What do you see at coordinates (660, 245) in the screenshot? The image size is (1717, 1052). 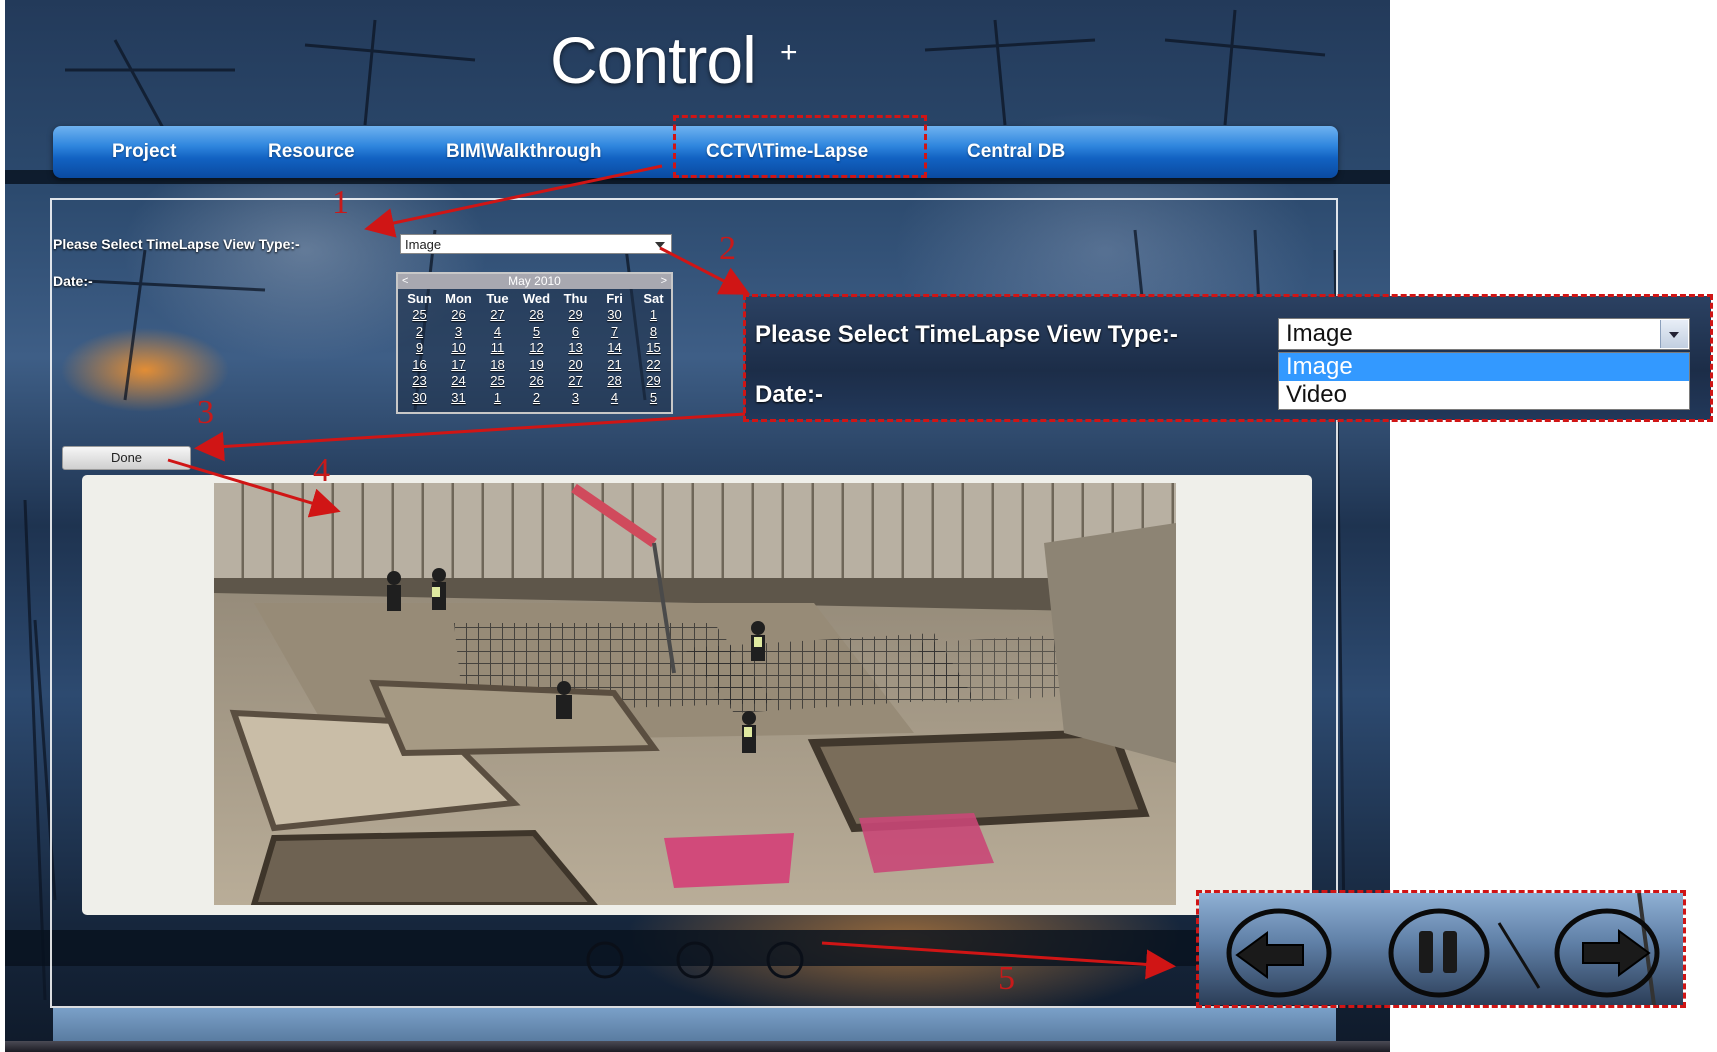 I see `dropdown-arrow-icon` at bounding box center [660, 245].